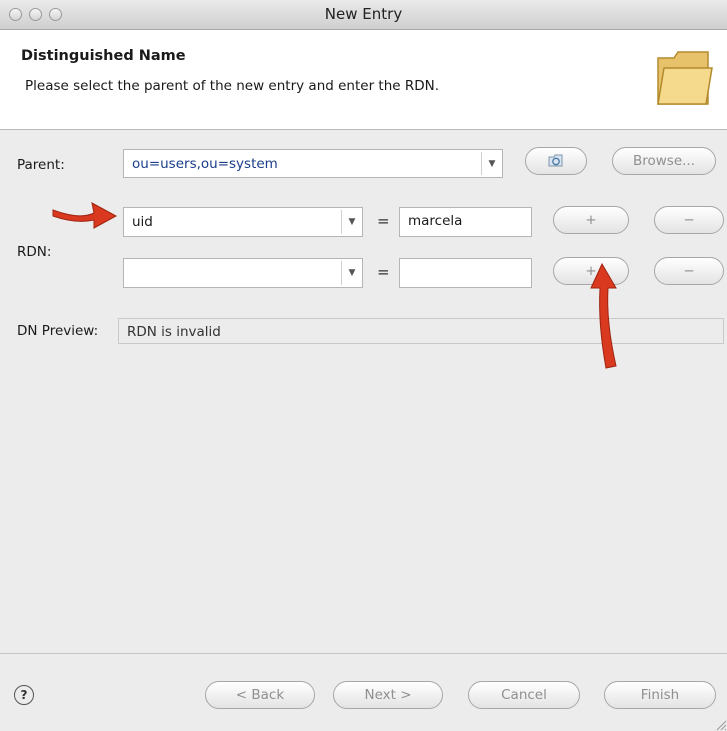 The height and width of the screenshot is (731, 727). Describe the element at coordinates (689, 271) in the screenshot. I see `remove-rdn-button-2: −` at that location.